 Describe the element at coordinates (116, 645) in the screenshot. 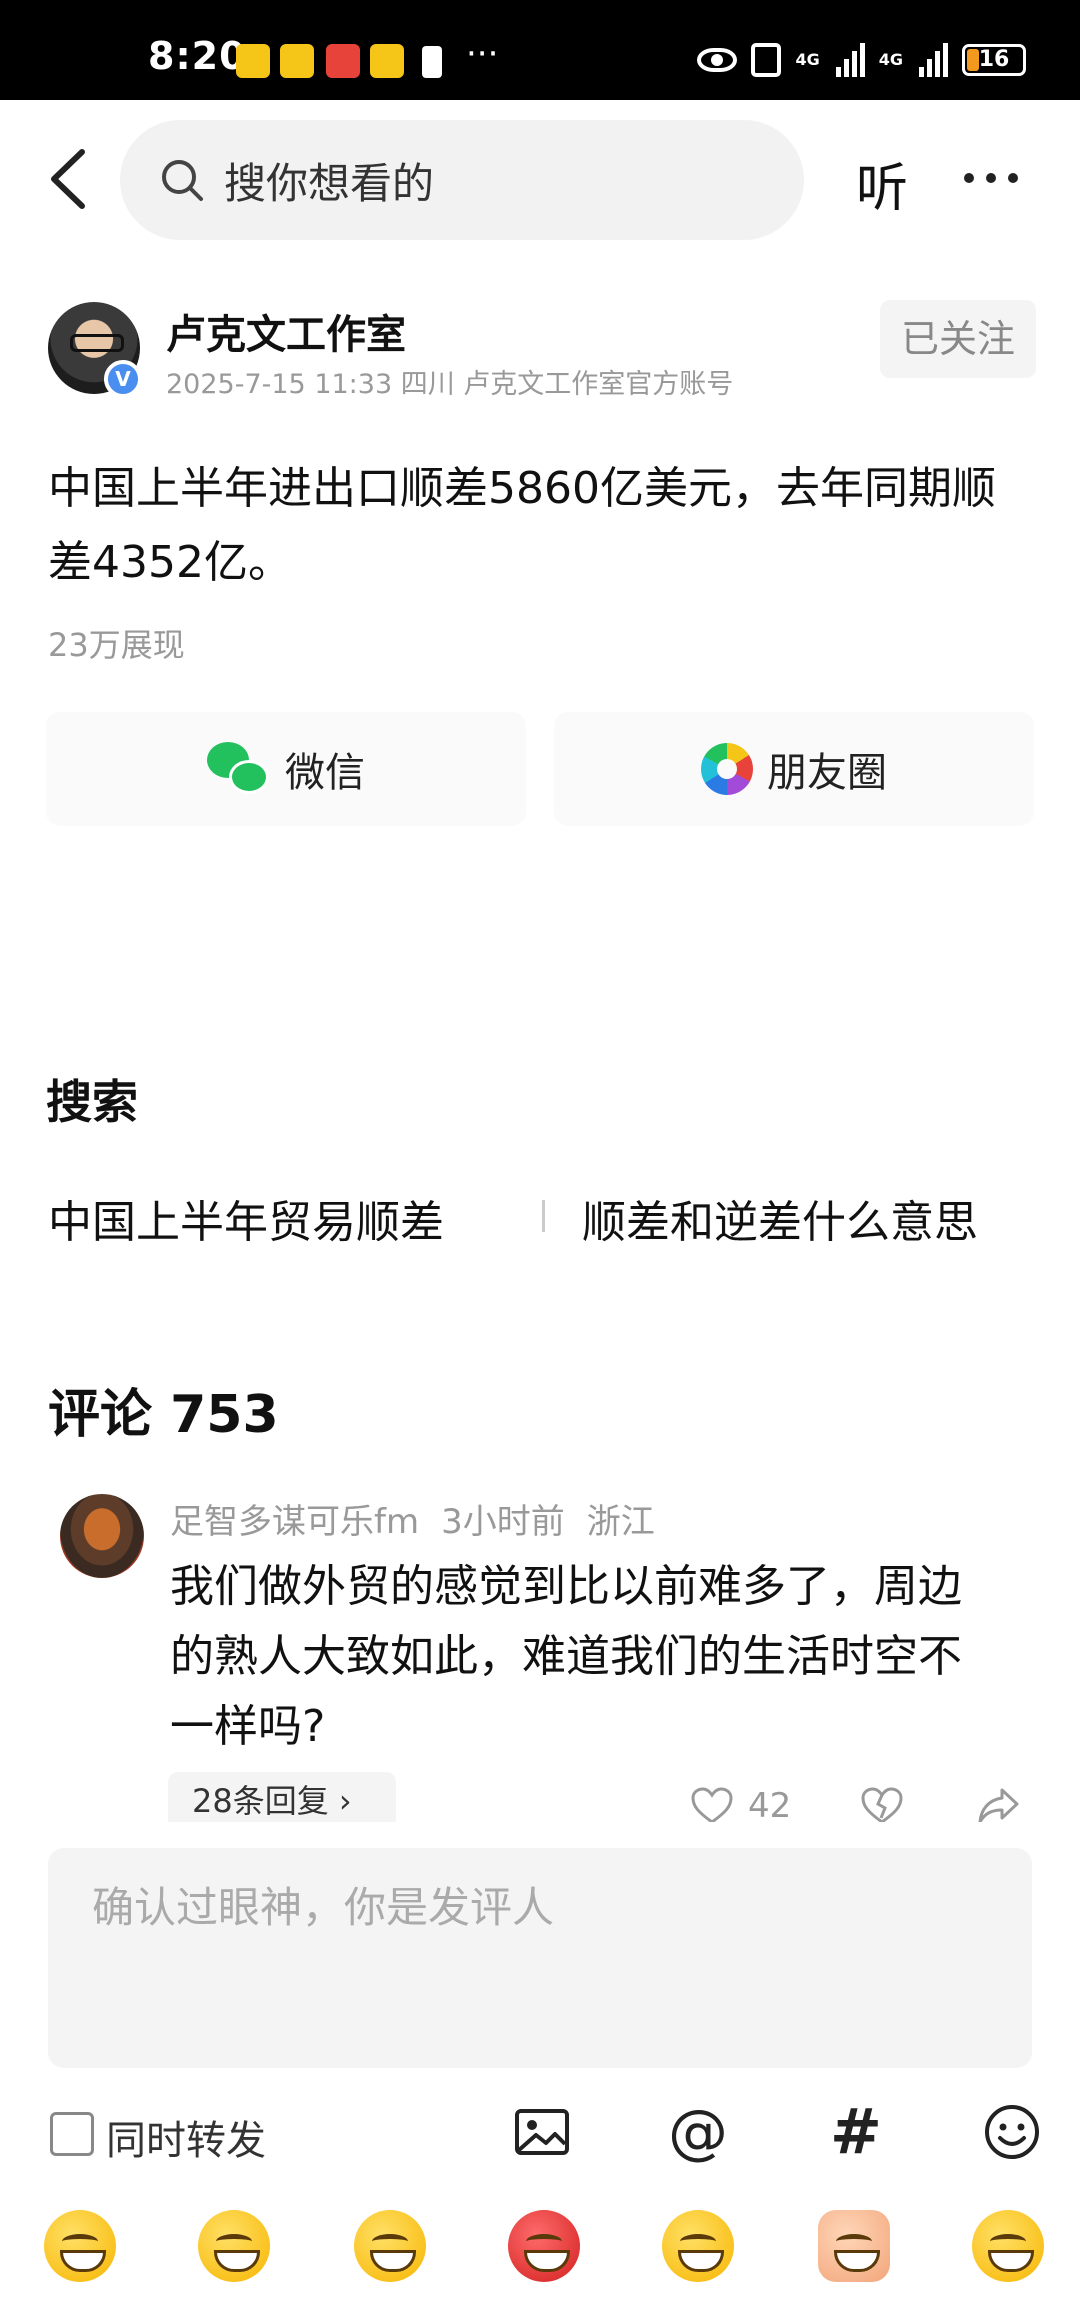

I see `view-count: 23万展现` at that location.